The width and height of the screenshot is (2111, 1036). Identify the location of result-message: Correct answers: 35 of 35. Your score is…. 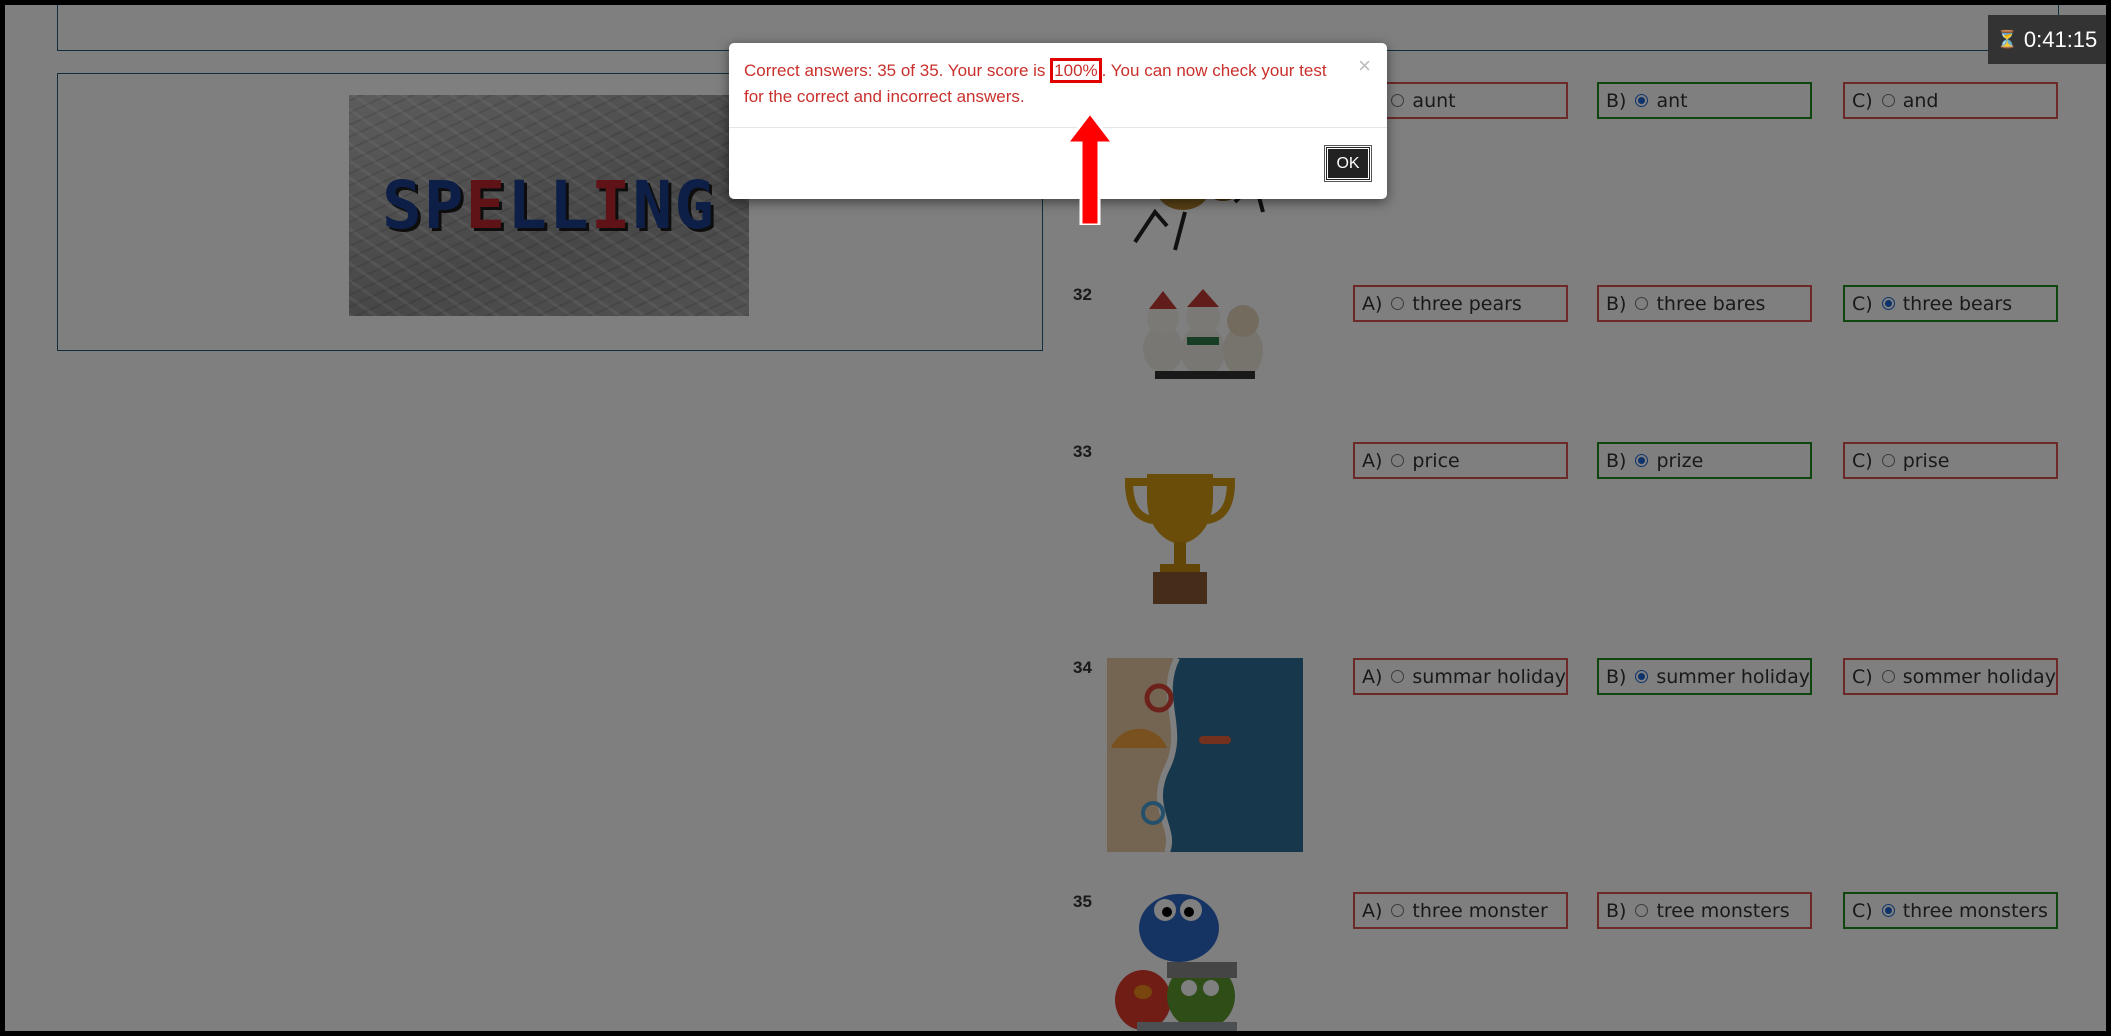
(1044, 84).